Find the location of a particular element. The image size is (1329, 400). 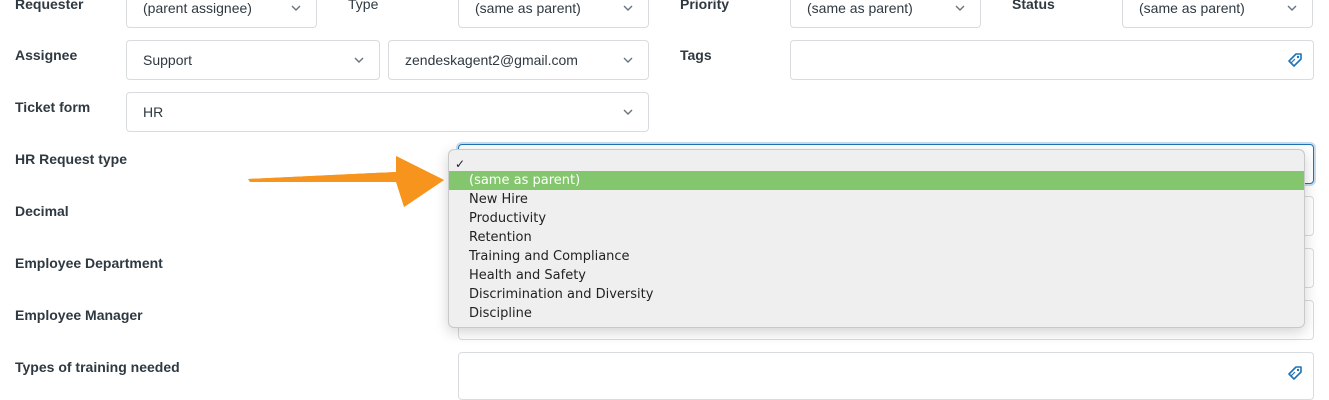

requester-select: (parent assignee) is located at coordinates (221, 14).